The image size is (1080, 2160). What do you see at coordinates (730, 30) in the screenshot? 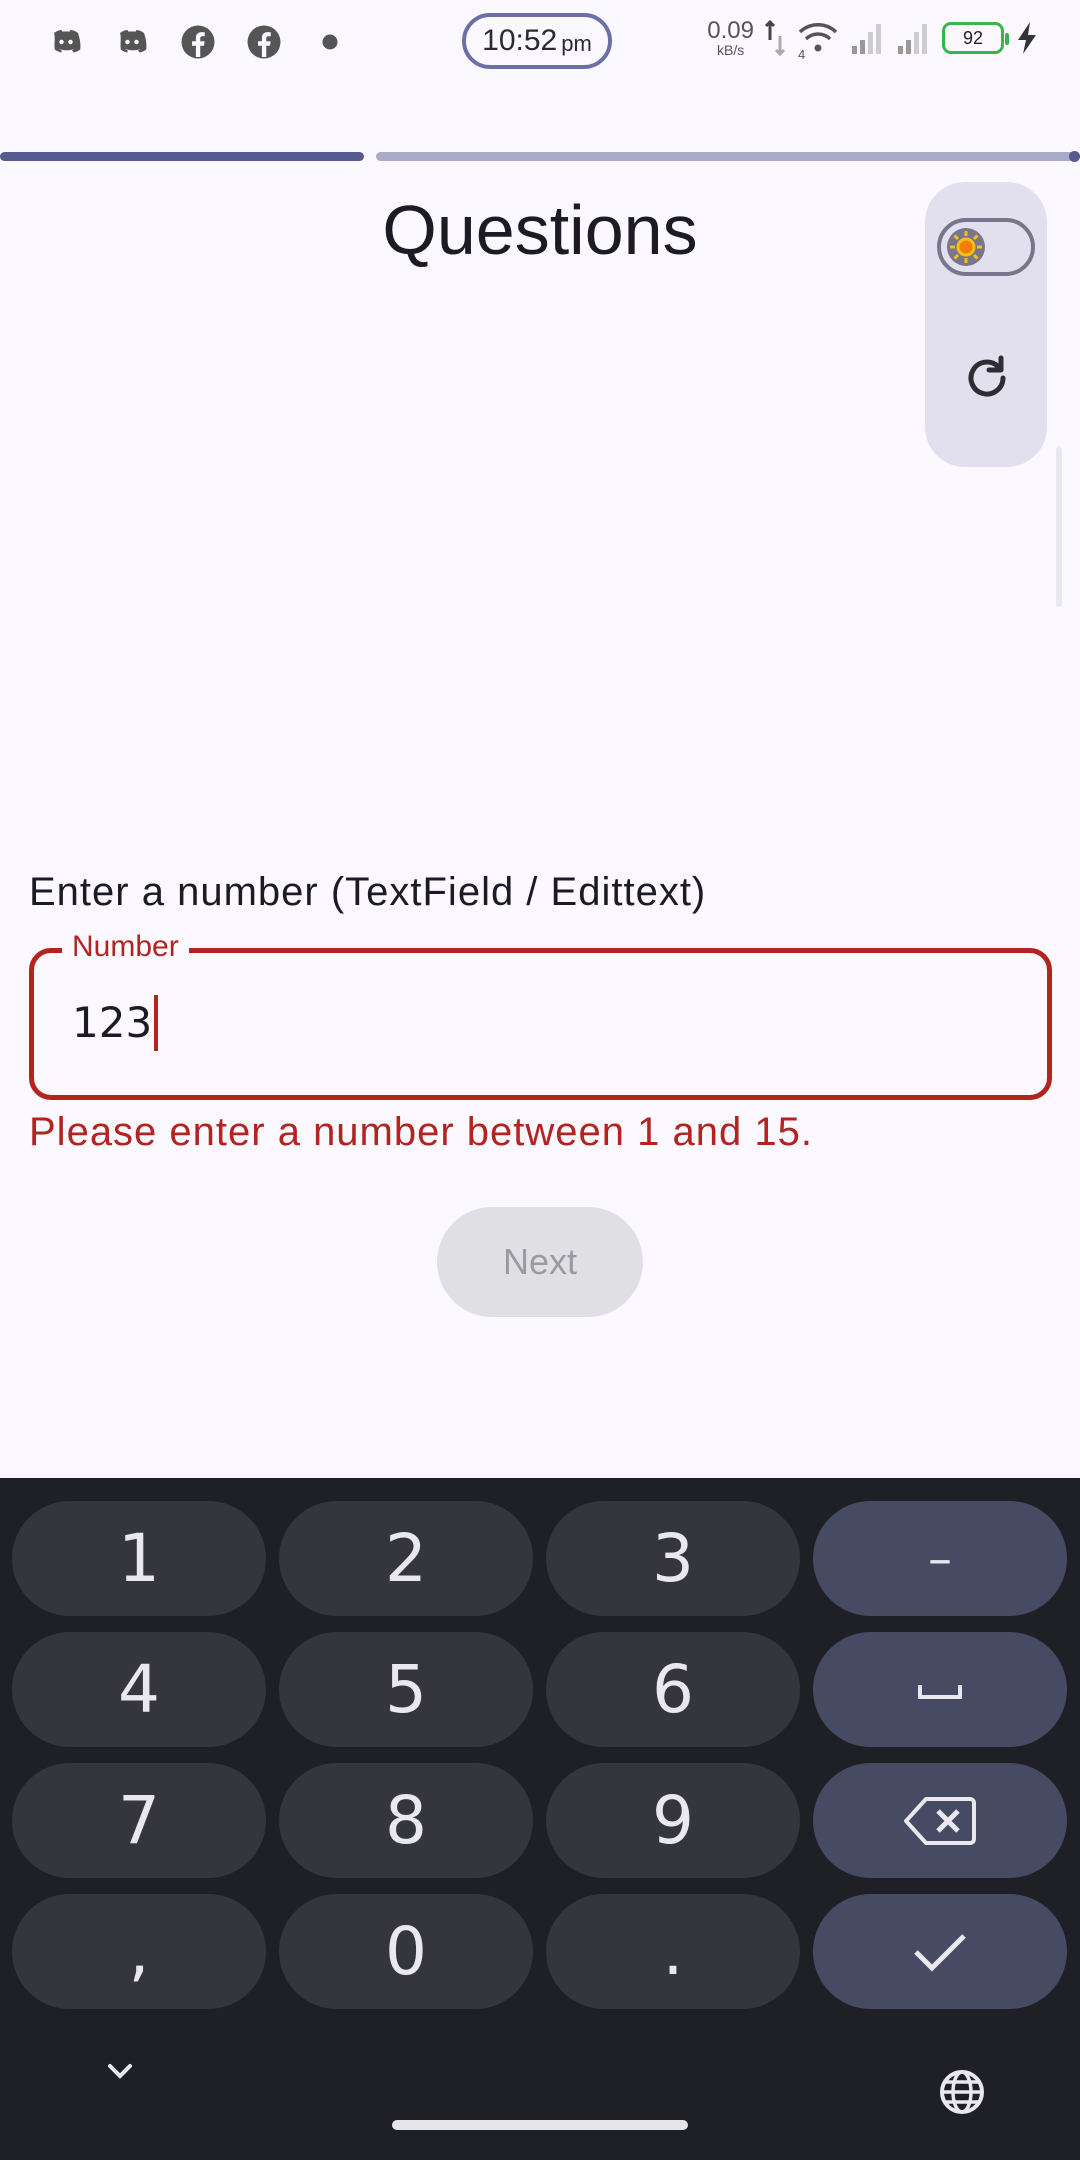
I see `network-speed-value: 0.09` at bounding box center [730, 30].